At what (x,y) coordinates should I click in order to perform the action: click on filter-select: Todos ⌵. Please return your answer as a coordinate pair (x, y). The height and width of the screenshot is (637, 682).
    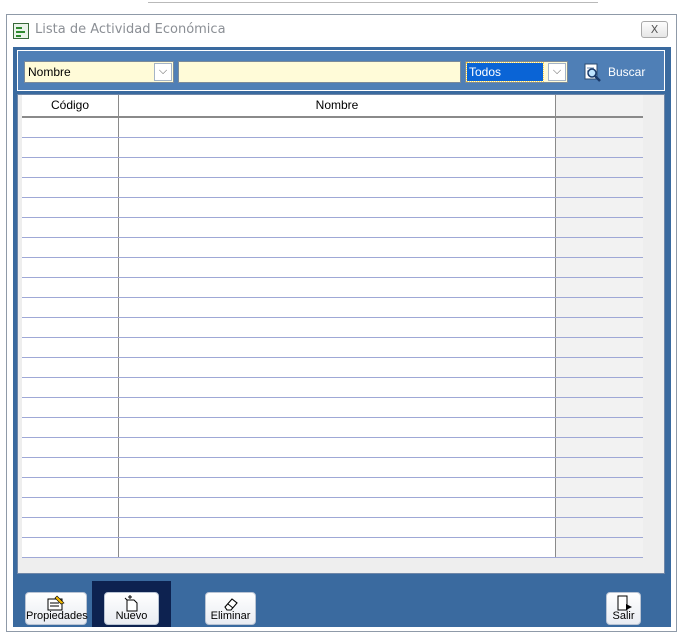
    Looking at the image, I should click on (516, 72).